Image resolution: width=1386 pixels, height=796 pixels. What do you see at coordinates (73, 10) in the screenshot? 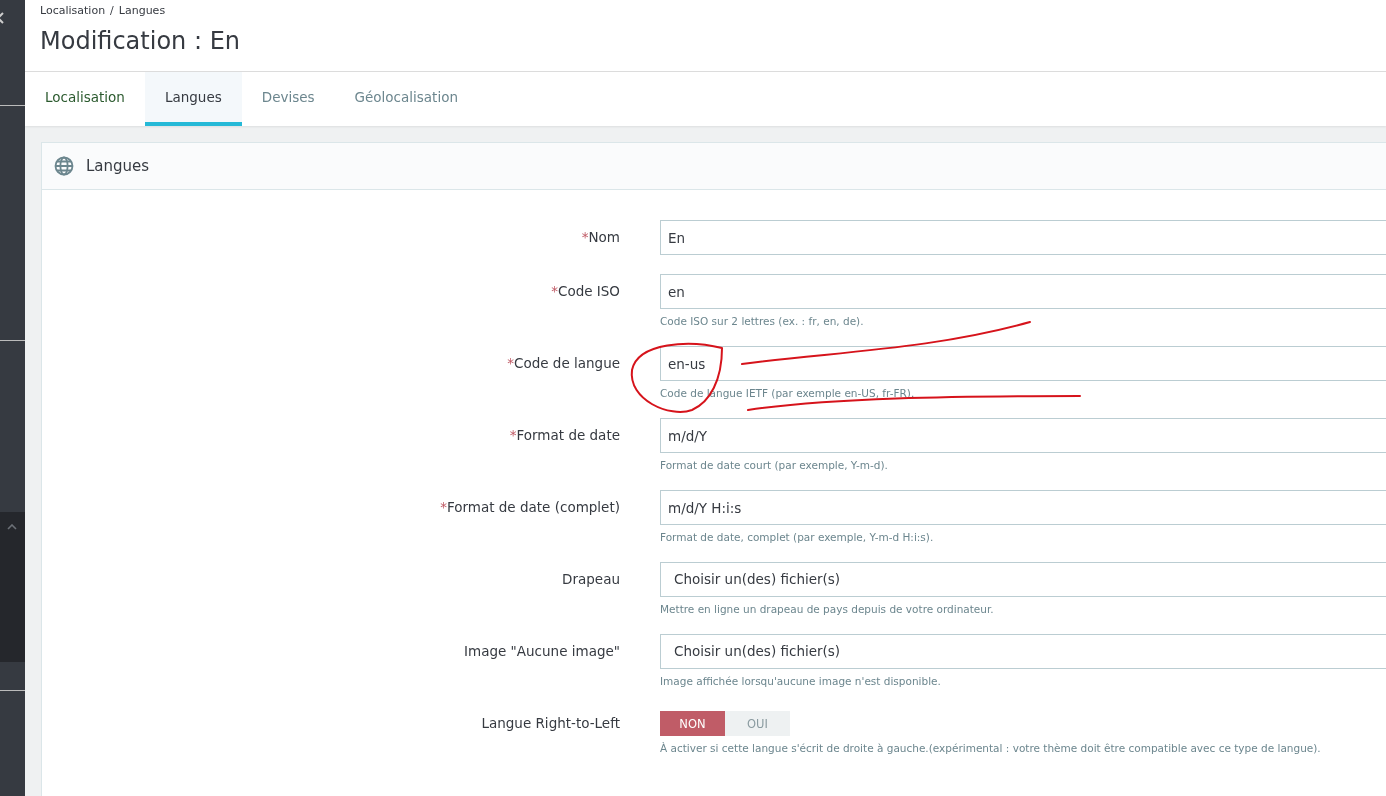
I see `breadcrumb-link: Localisation` at bounding box center [73, 10].